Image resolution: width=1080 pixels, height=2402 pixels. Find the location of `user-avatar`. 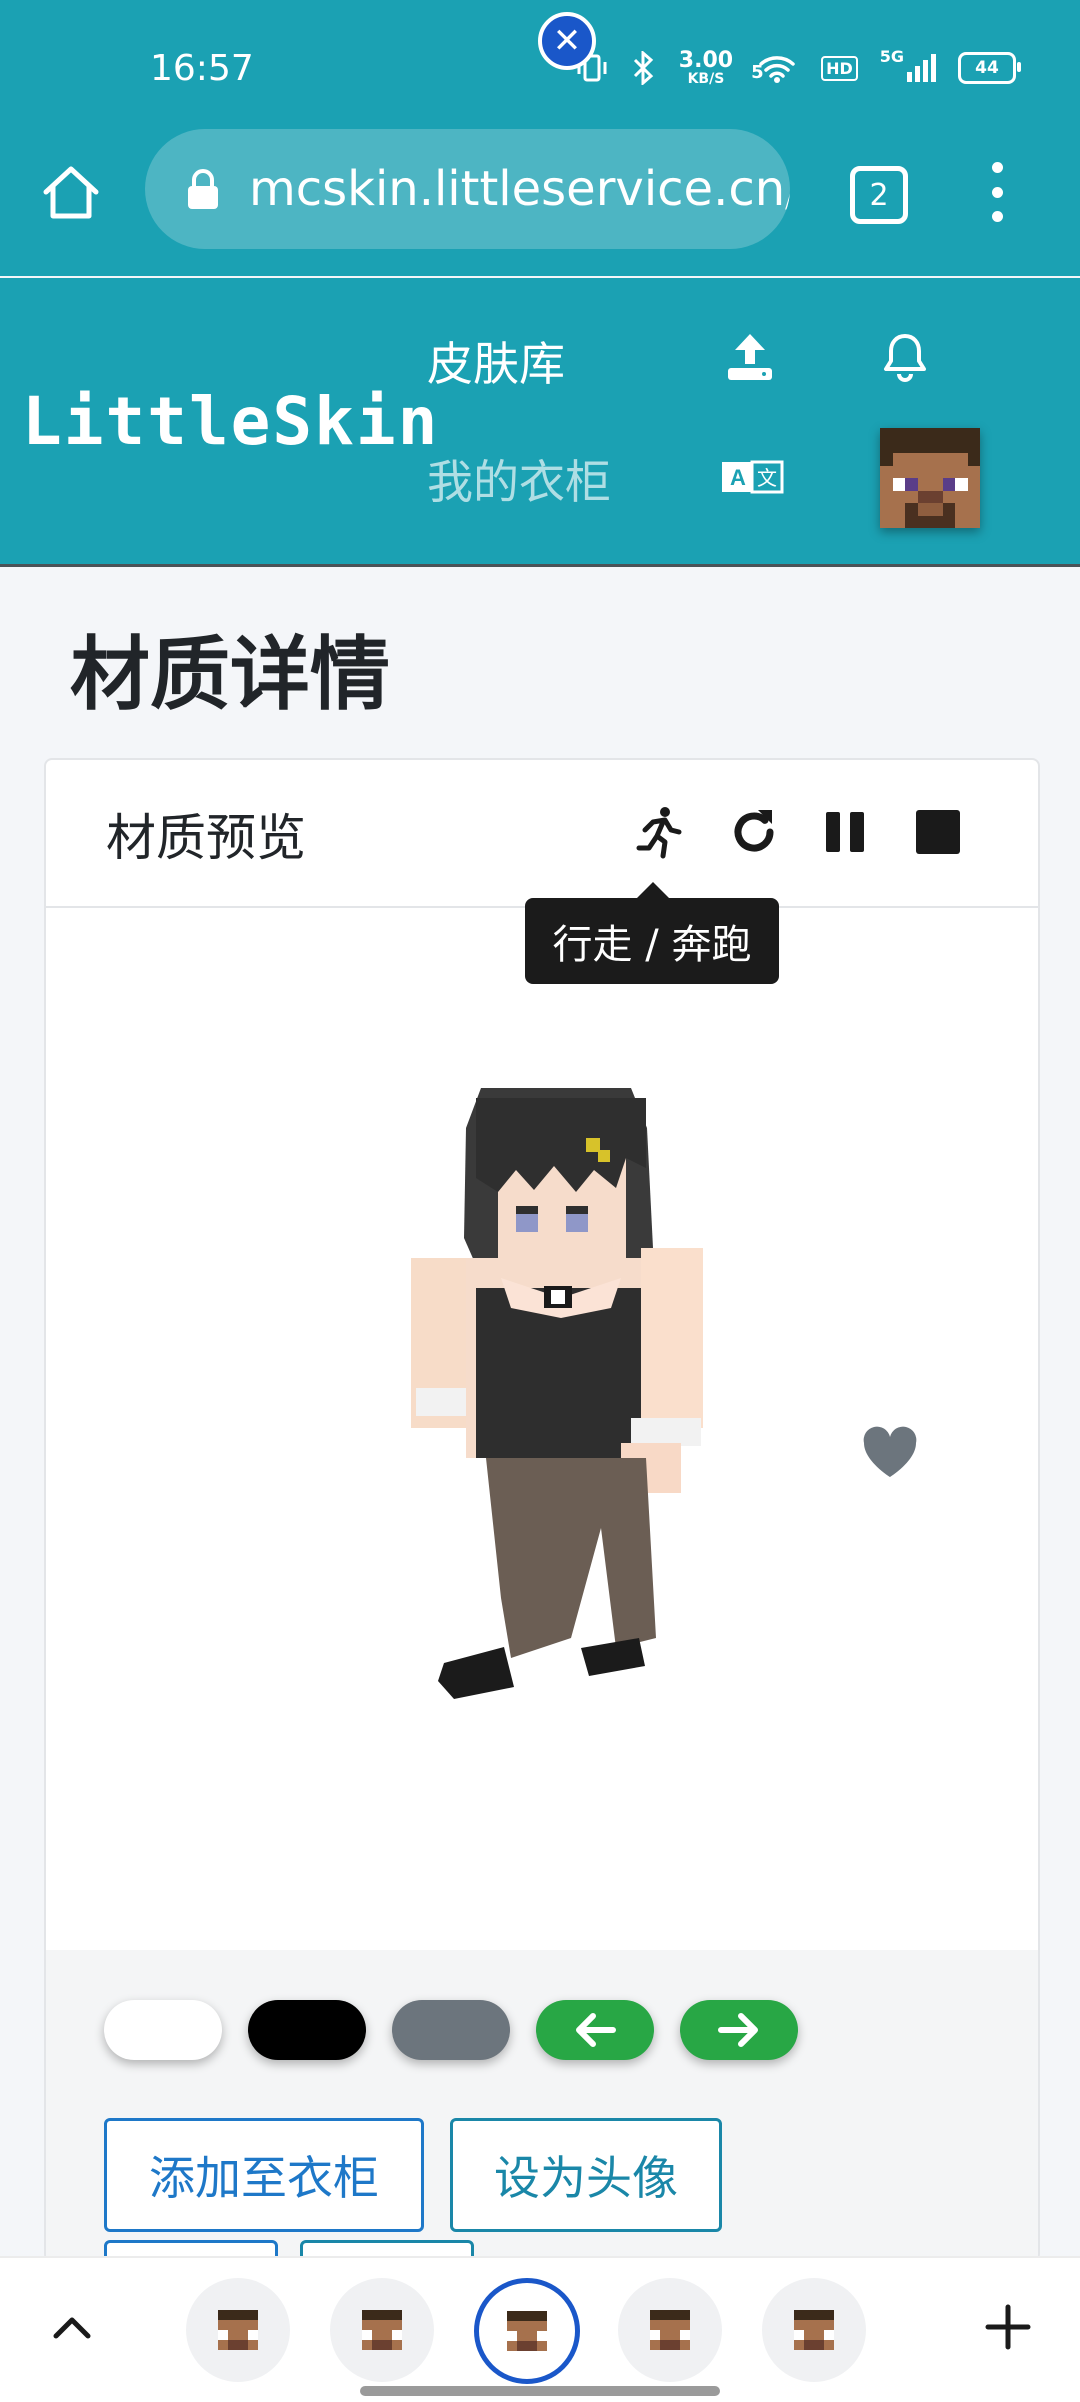

user-avatar is located at coordinates (930, 478).